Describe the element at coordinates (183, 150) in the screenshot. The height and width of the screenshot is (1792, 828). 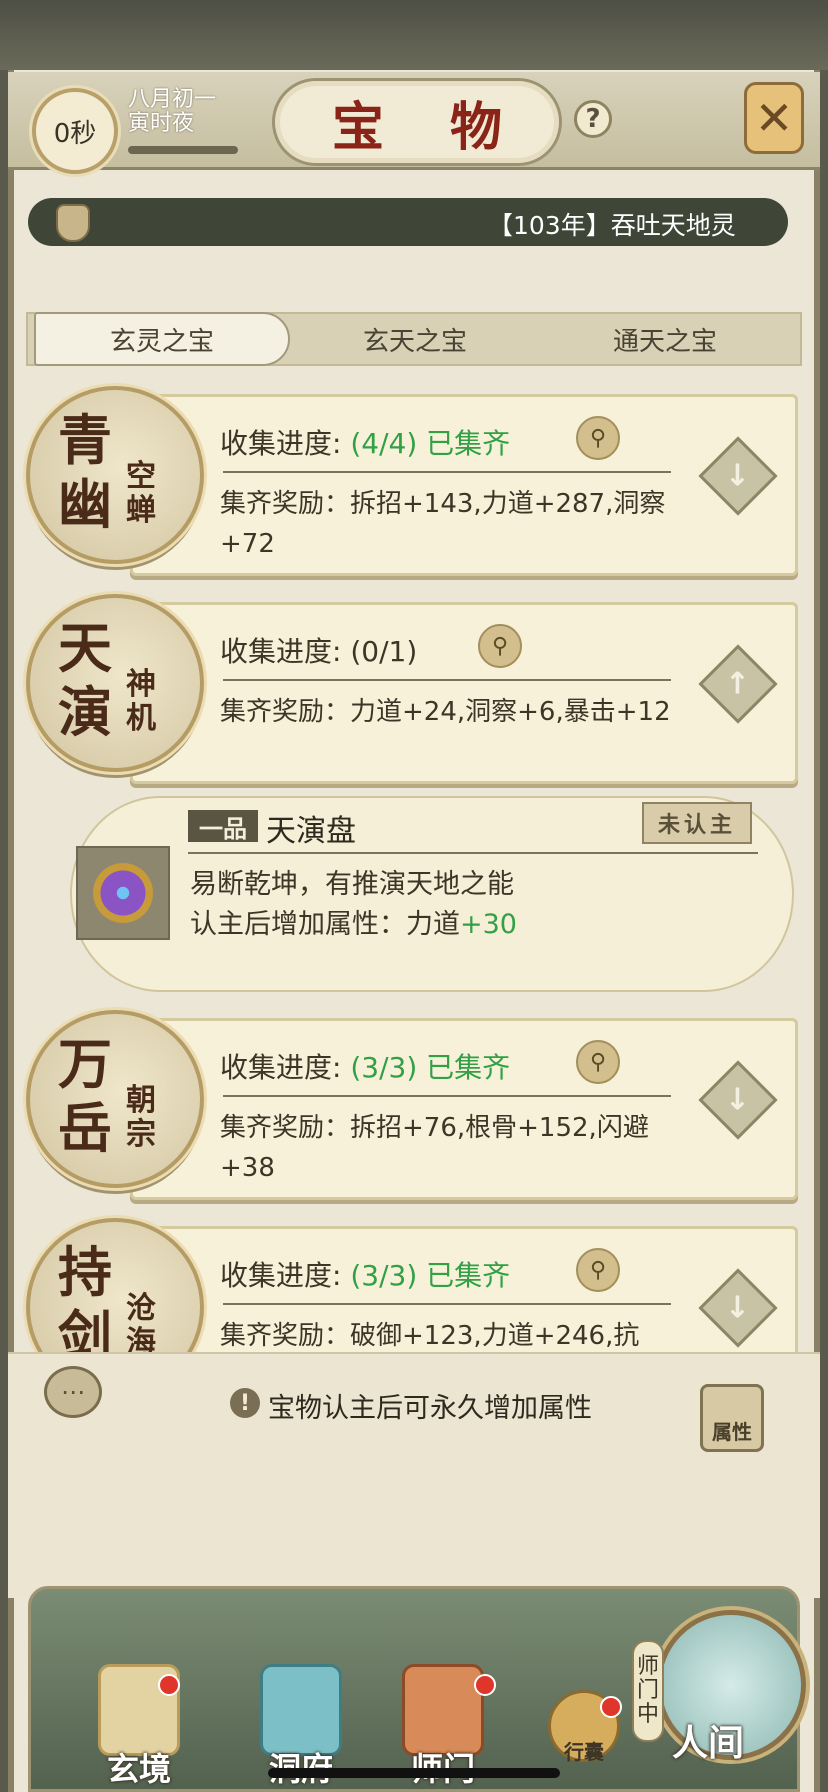
I see `date-progress-bar` at that location.